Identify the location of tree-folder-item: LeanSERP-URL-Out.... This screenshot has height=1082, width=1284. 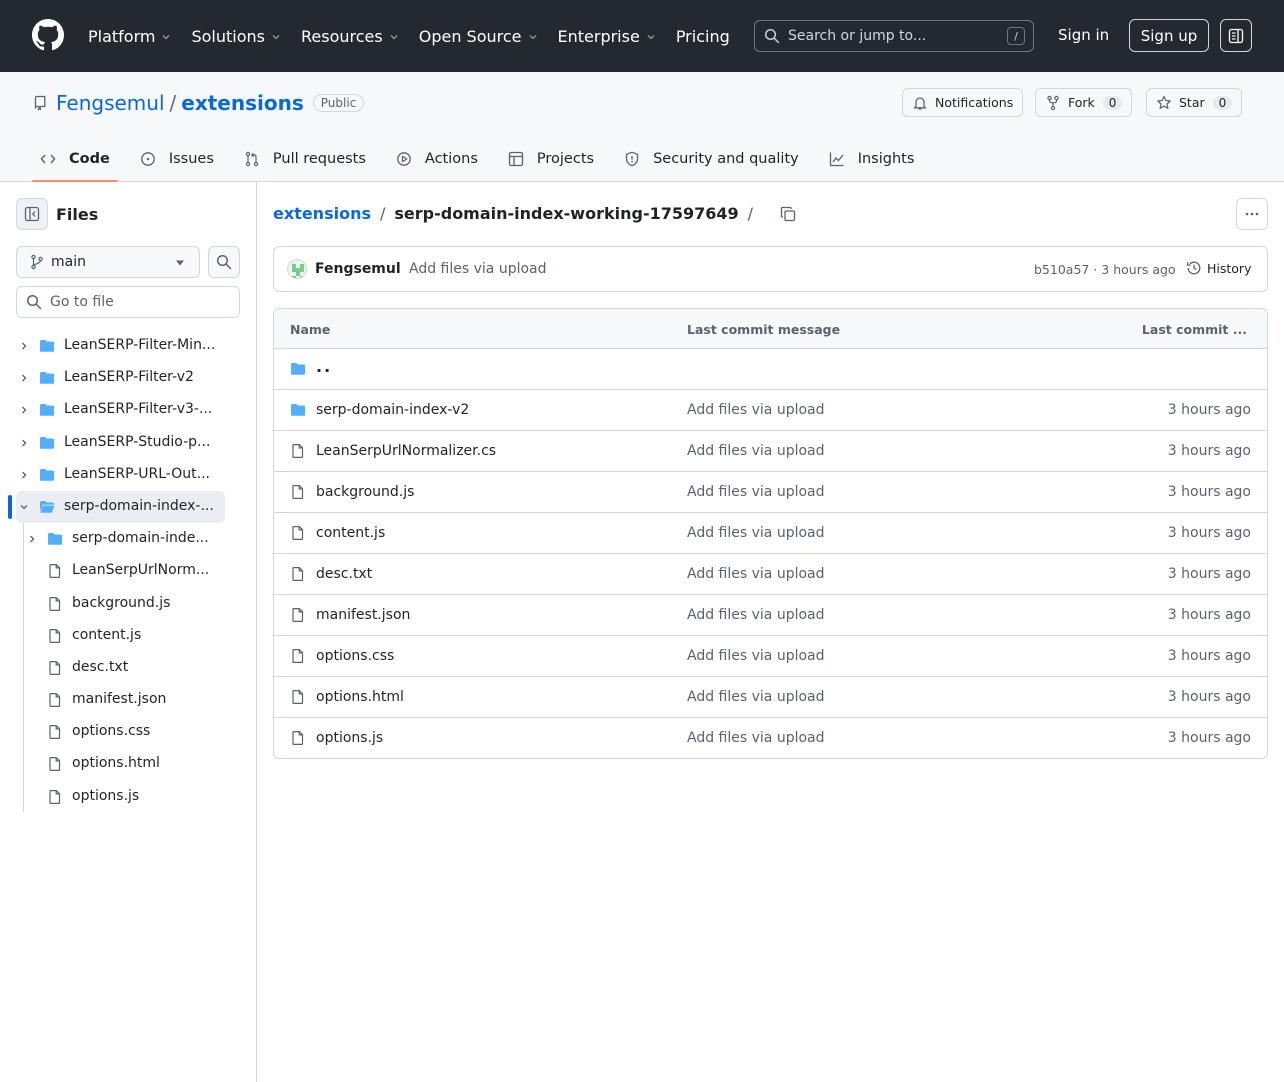
(128, 475).